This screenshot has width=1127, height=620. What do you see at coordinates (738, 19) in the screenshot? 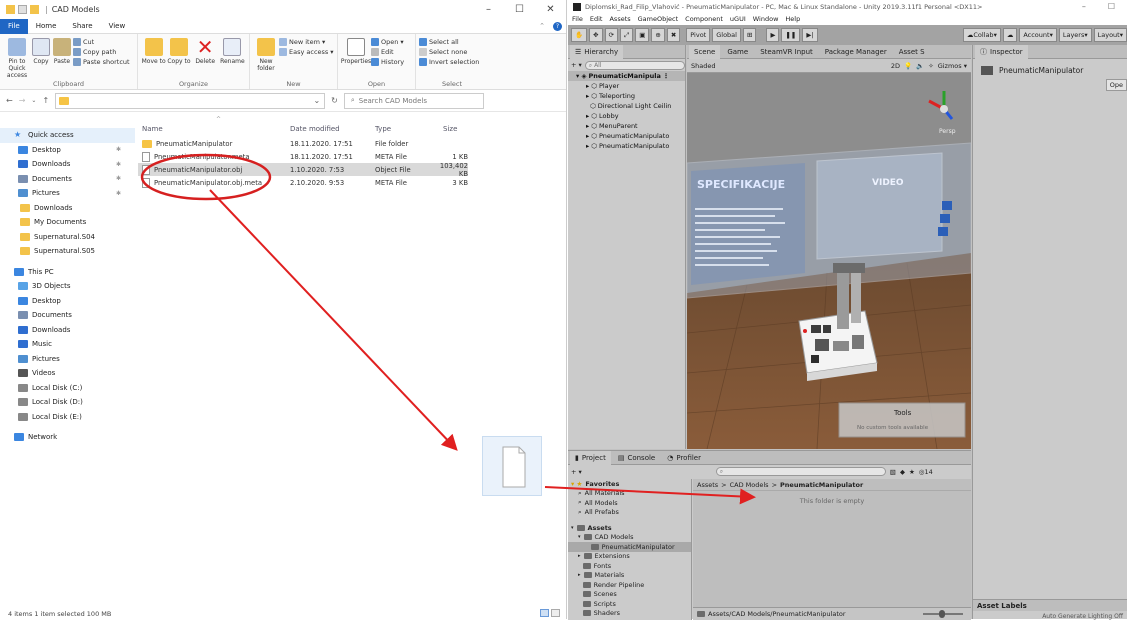
I see `menu-ugui: uGUI` at bounding box center [738, 19].